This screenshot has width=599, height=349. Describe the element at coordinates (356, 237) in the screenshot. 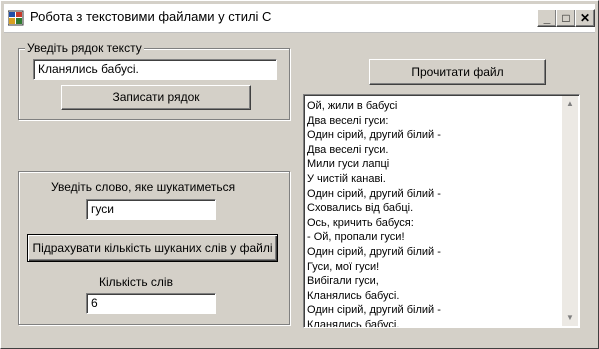

I see `memo-line: - Ой, пропали гуси!` at that location.